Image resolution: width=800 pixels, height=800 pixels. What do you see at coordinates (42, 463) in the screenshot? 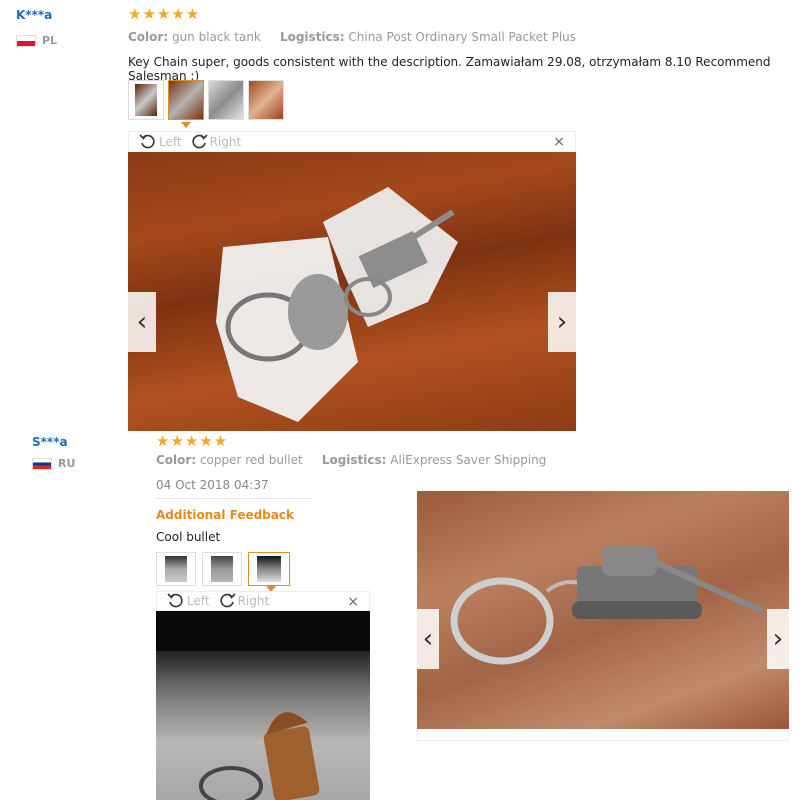
I see `flag-ru-icon` at bounding box center [42, 463].